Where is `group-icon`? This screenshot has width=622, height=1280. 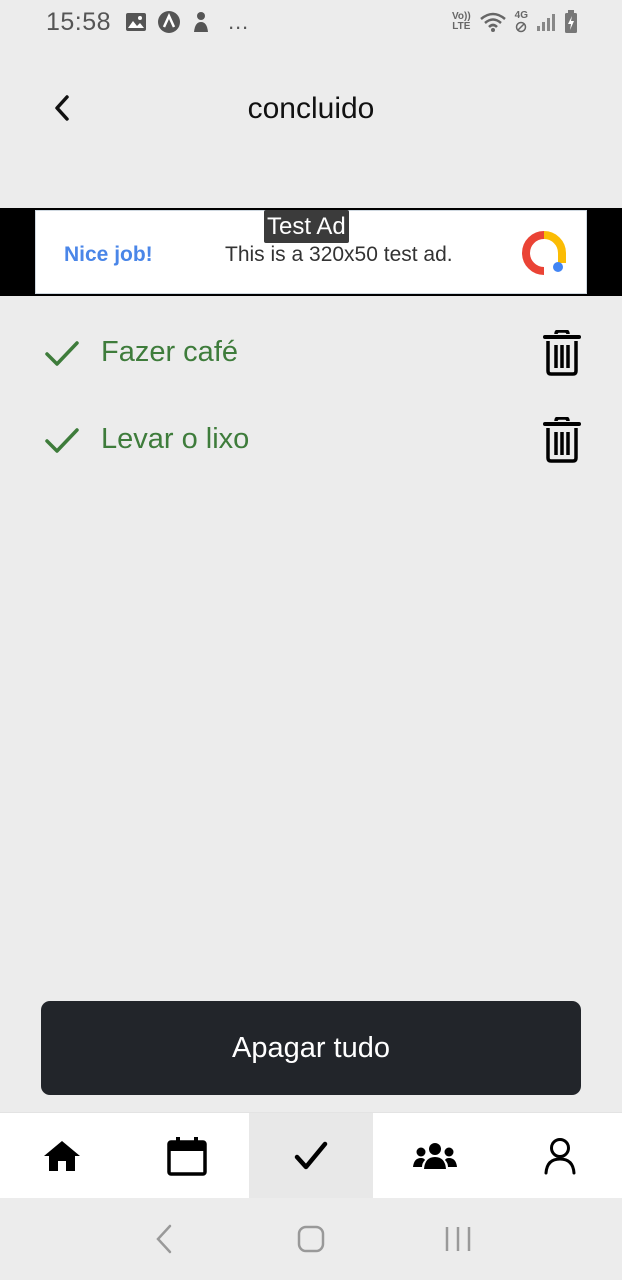 group-icon is located at coordinates (435, 1155).